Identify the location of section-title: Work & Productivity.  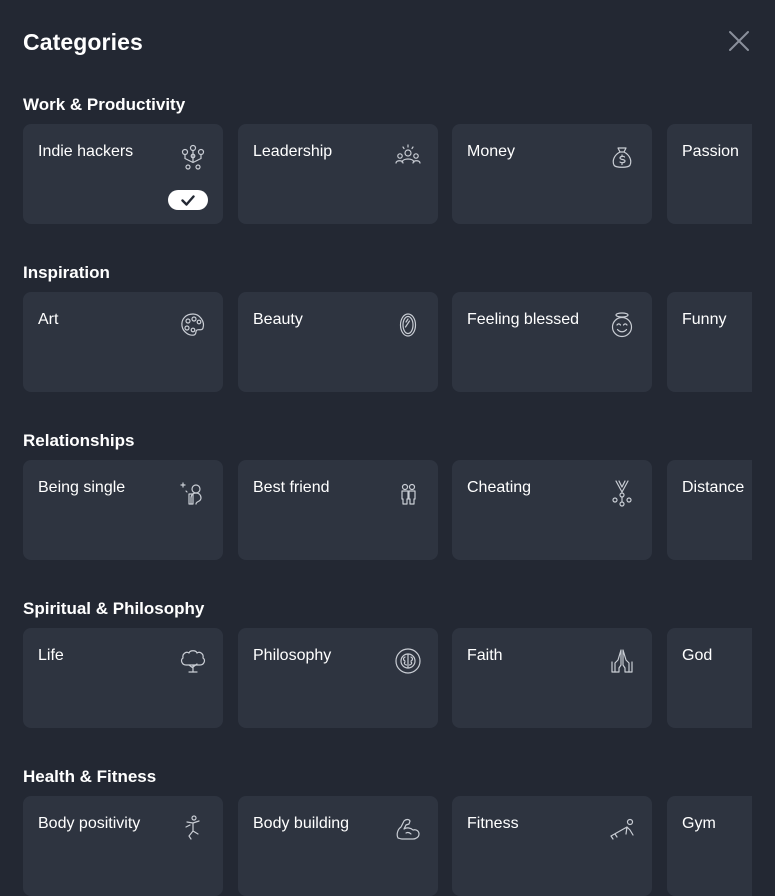
(104, 104).